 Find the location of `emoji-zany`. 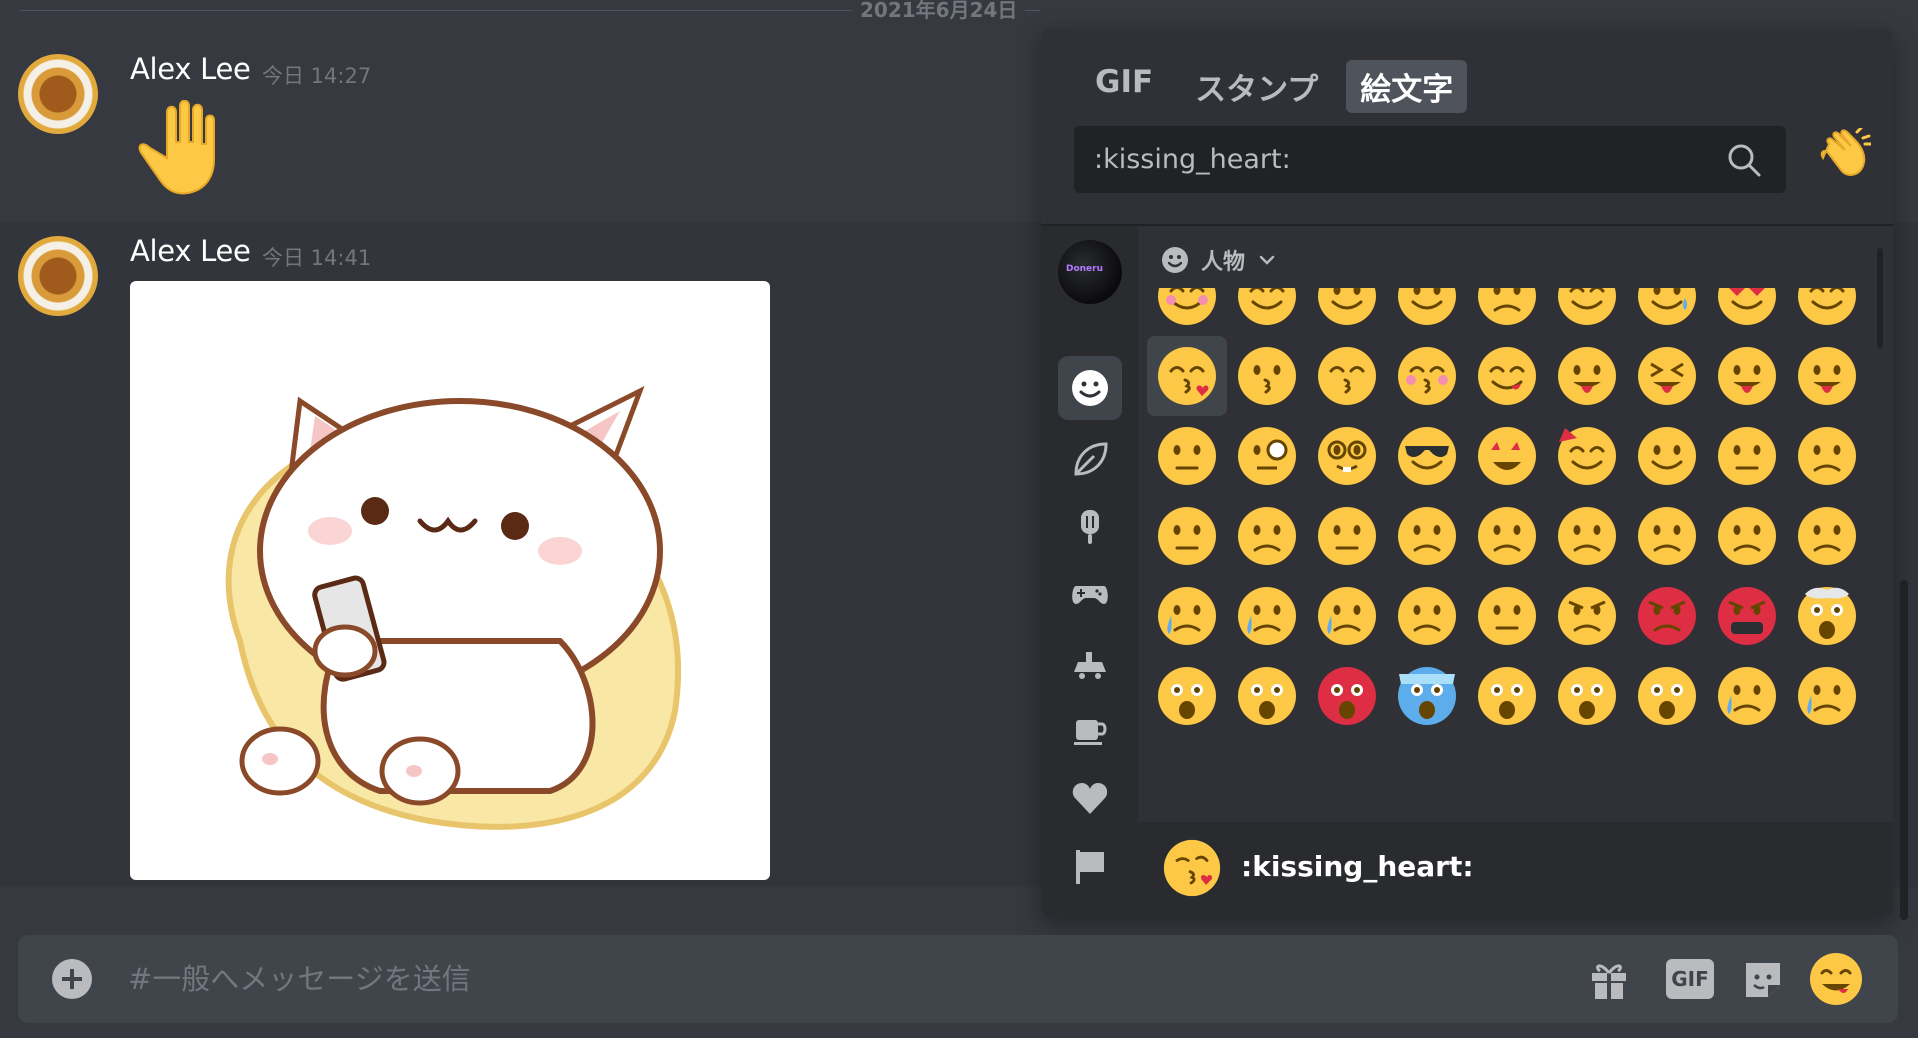

emoji-zany is located at coordinates (1827, 376).